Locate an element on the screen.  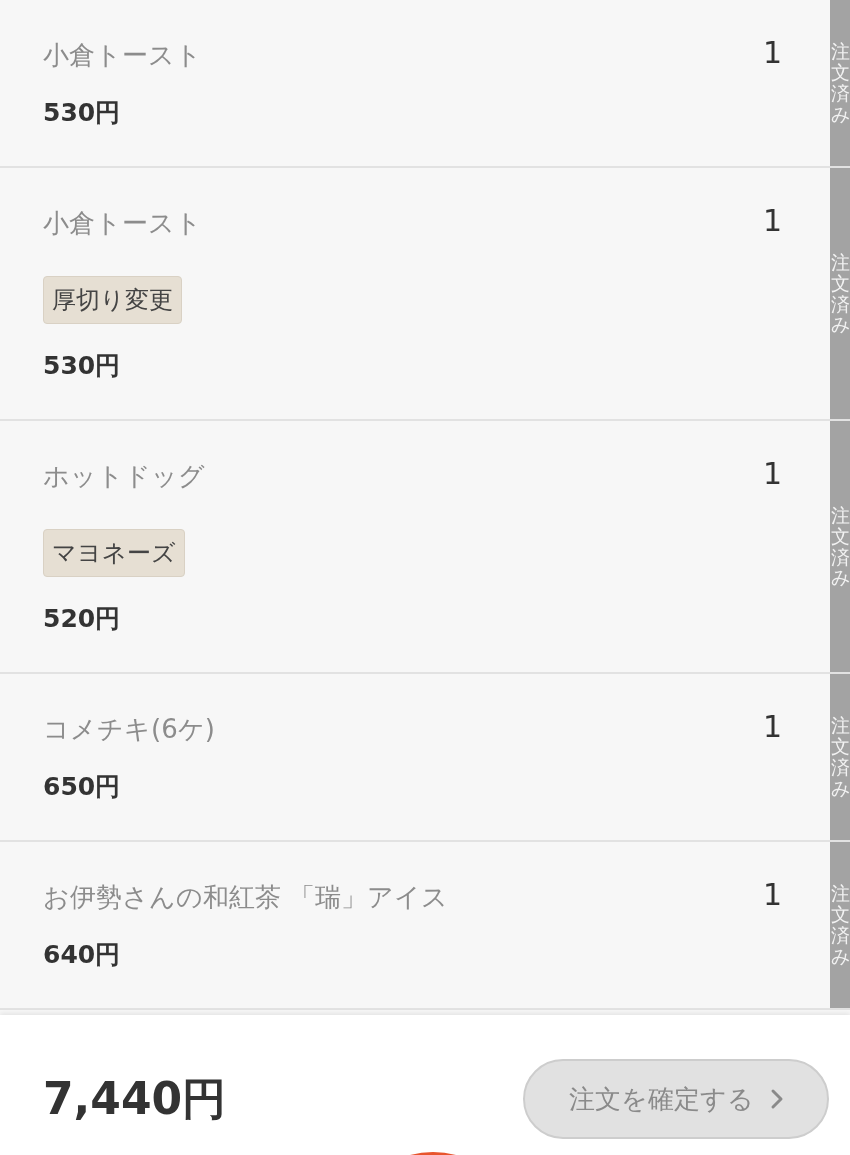
item-name: コメチキ(6ケ) is located at coordinates (129, 729).